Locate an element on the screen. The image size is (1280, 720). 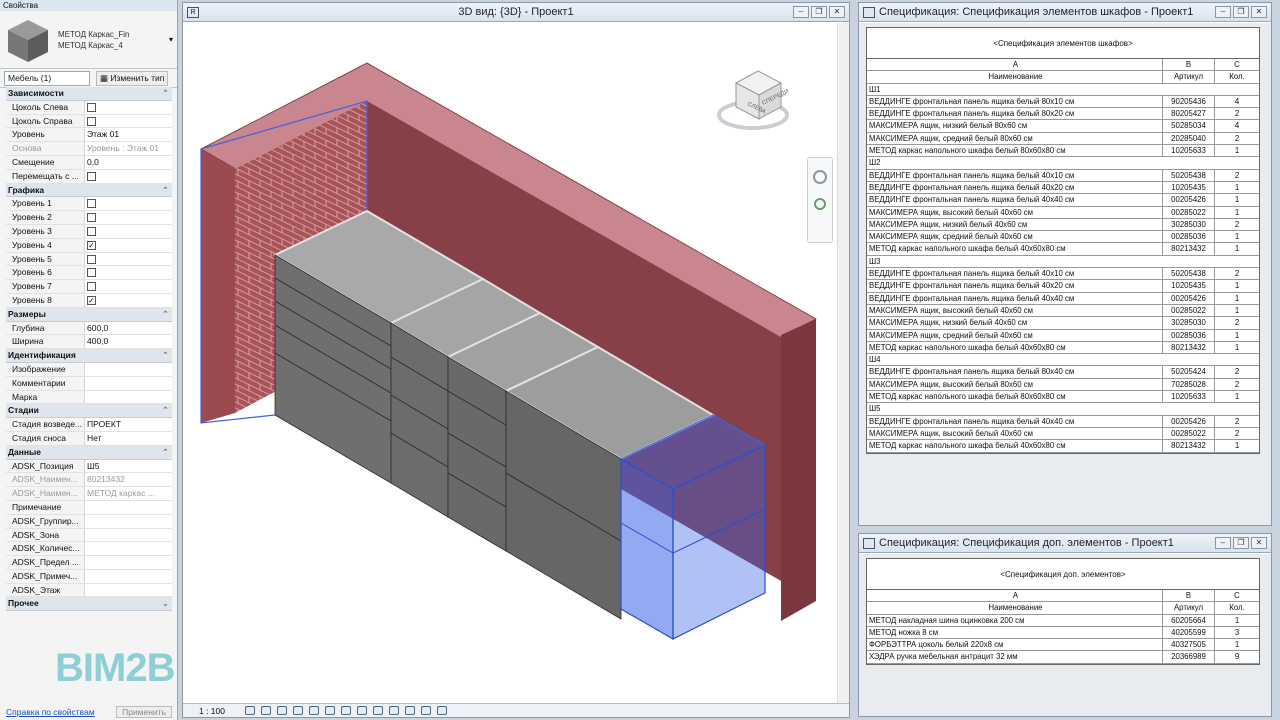
help-link: Справка по свойствам is located at coordinates (50, 712).